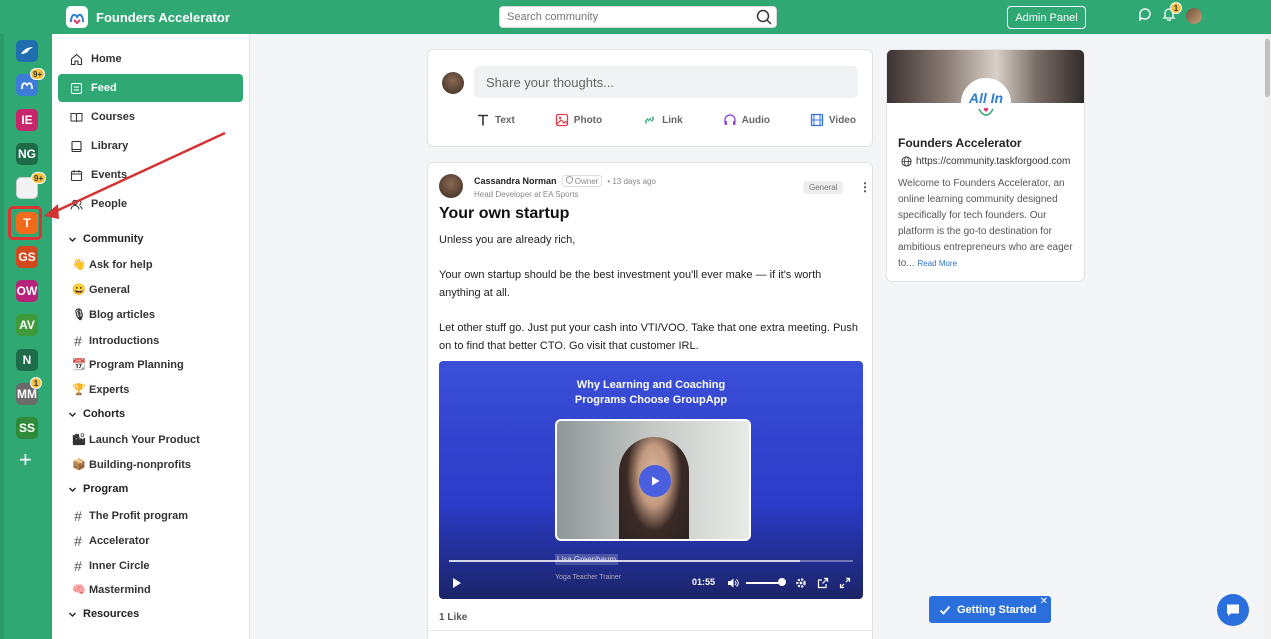  What do you see at coordinates (29, 391) in the screenshot?
I see `community-switcher-item: MM 1` at bounding box center [29, 391].